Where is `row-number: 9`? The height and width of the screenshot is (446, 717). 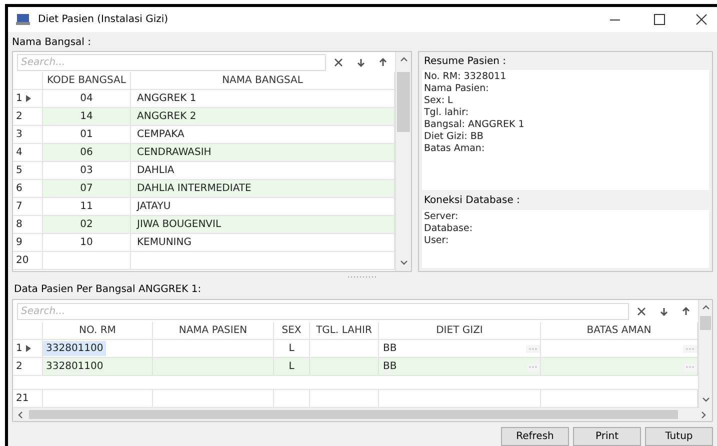
row-number: 9 is located at coordinates (19, 243).